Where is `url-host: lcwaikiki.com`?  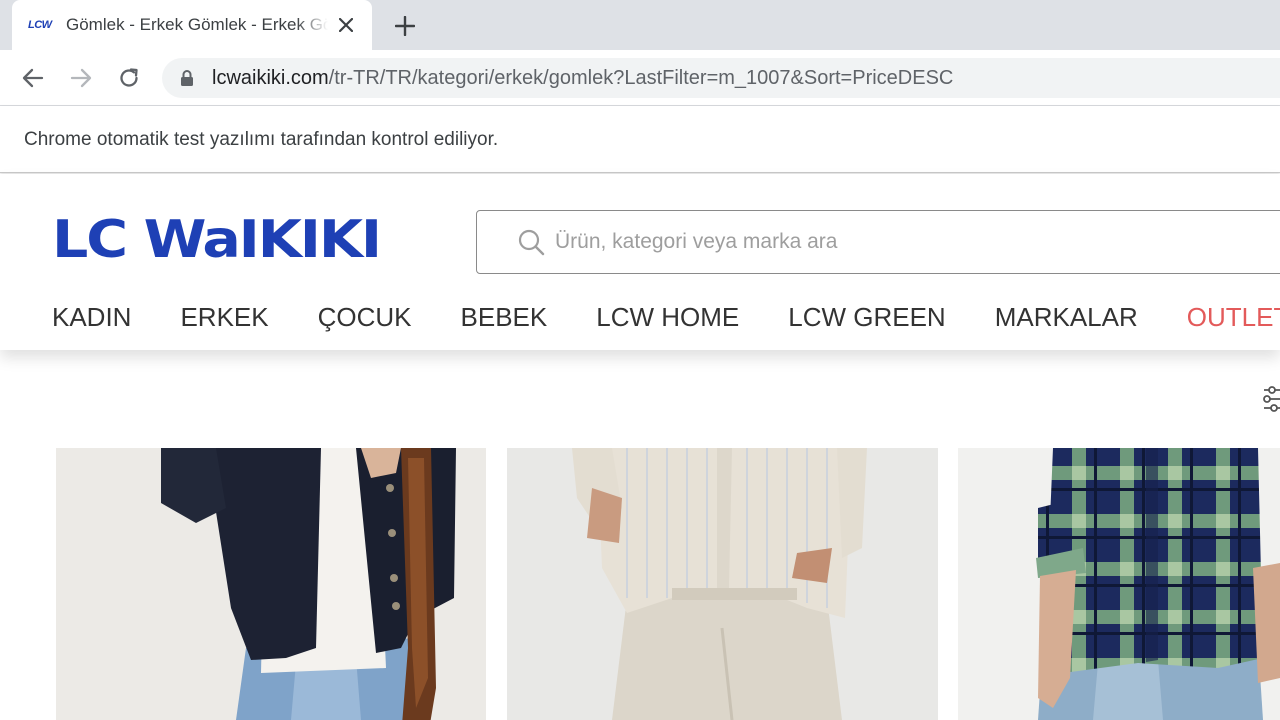 url-host: lcwaikiki.com is located at coordinates (270, 77).